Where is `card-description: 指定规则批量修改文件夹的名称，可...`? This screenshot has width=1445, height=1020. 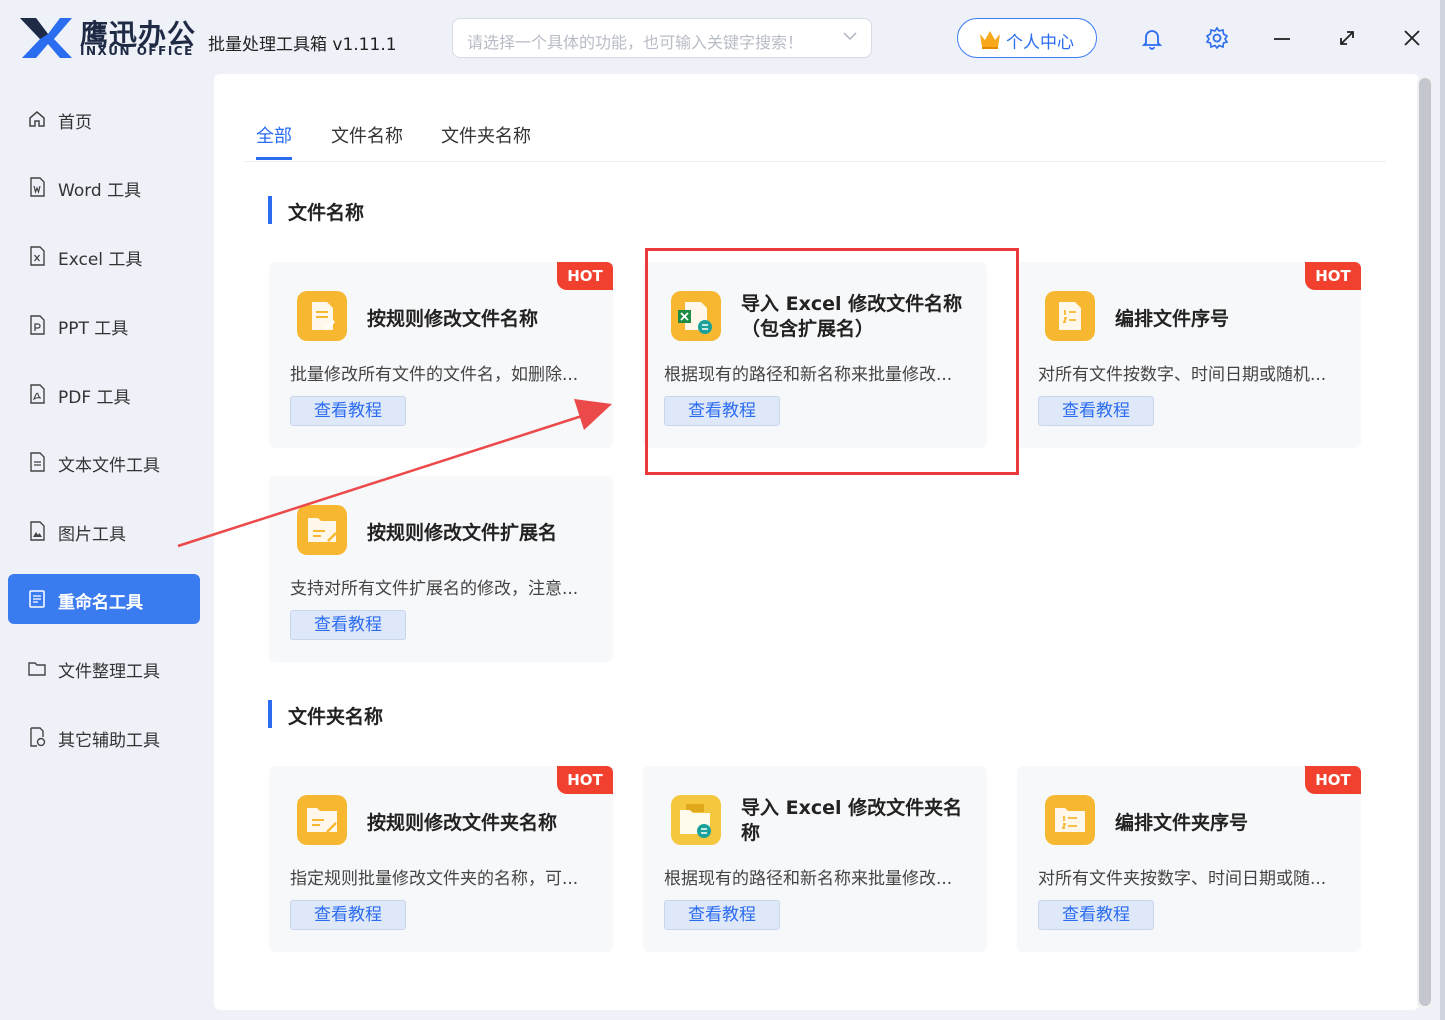
card-description: 指定规则批量修改文件夹的名称，可... is located at coordinates (434, 879).